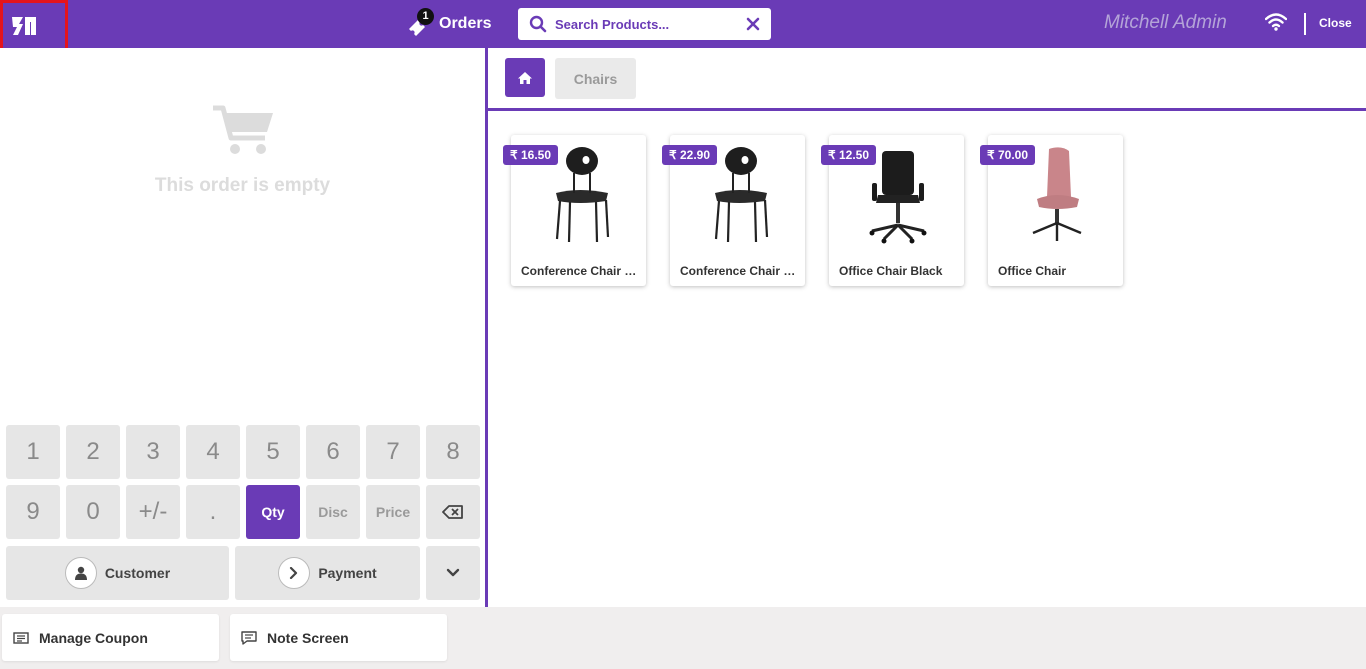 The height and width of the screenshot is (669, 1366). What do you see at coordinates (24, 26) in the screenshot?
I see `odoo-pos-logo-icon` at bounding box center [24, 26].